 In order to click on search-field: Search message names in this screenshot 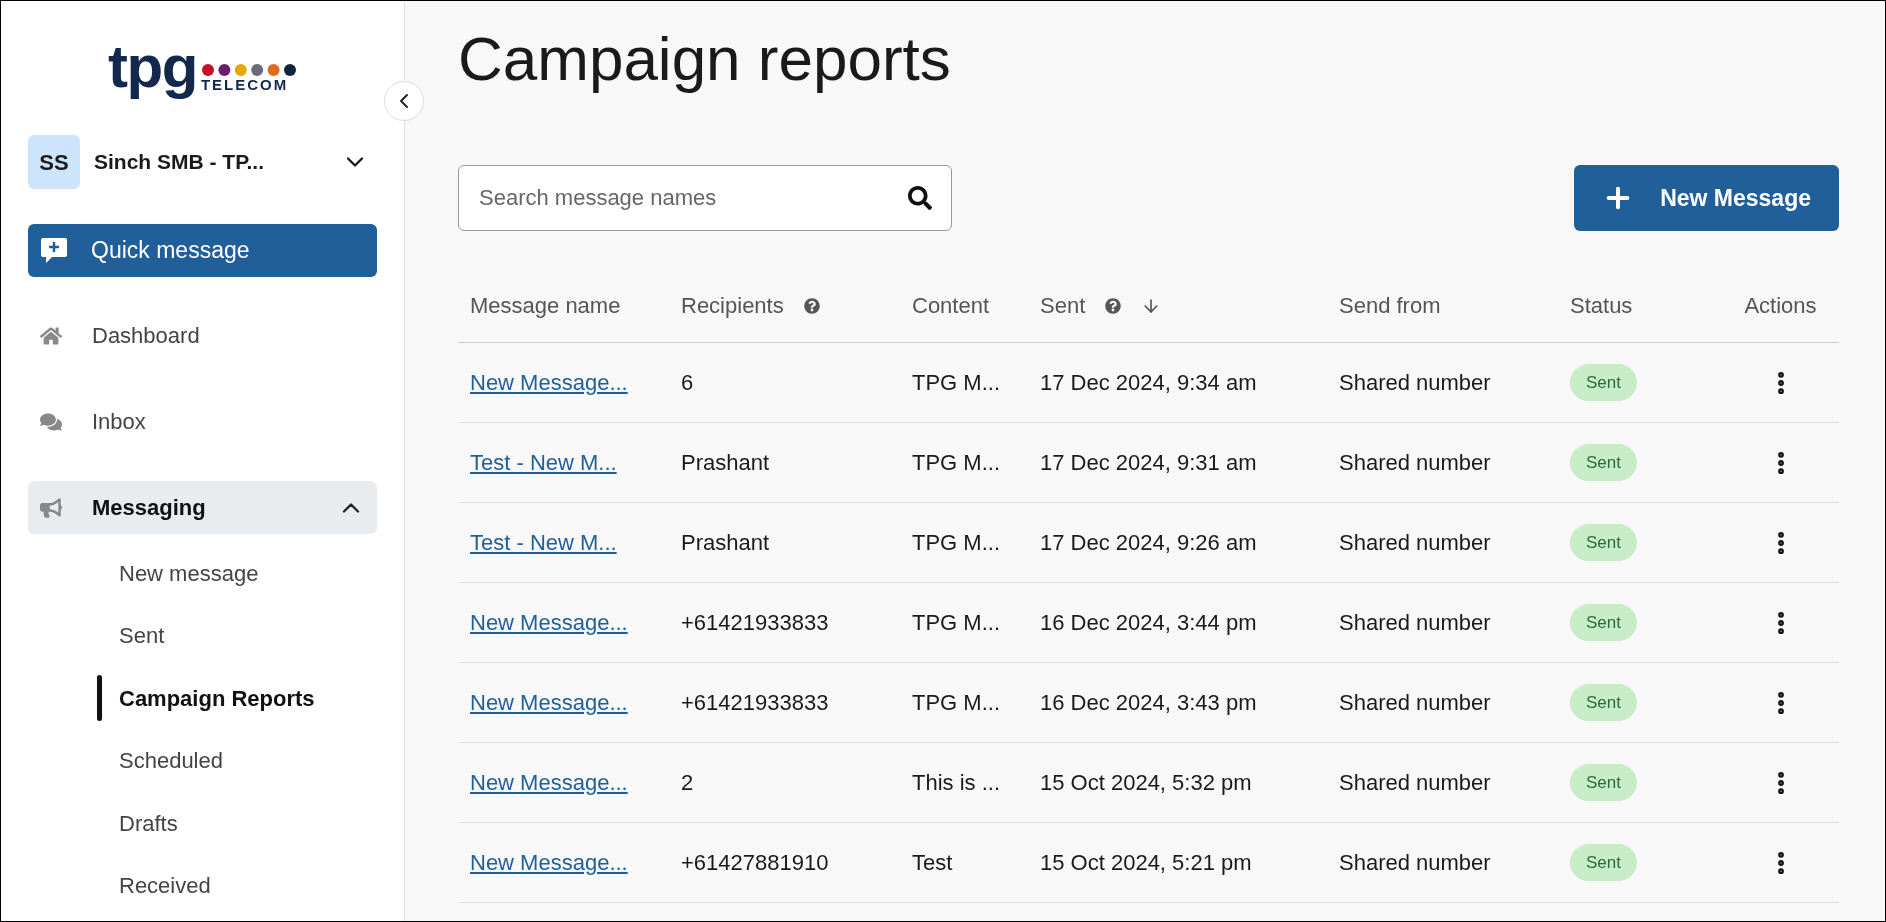, I will do `click(705, 198)`.